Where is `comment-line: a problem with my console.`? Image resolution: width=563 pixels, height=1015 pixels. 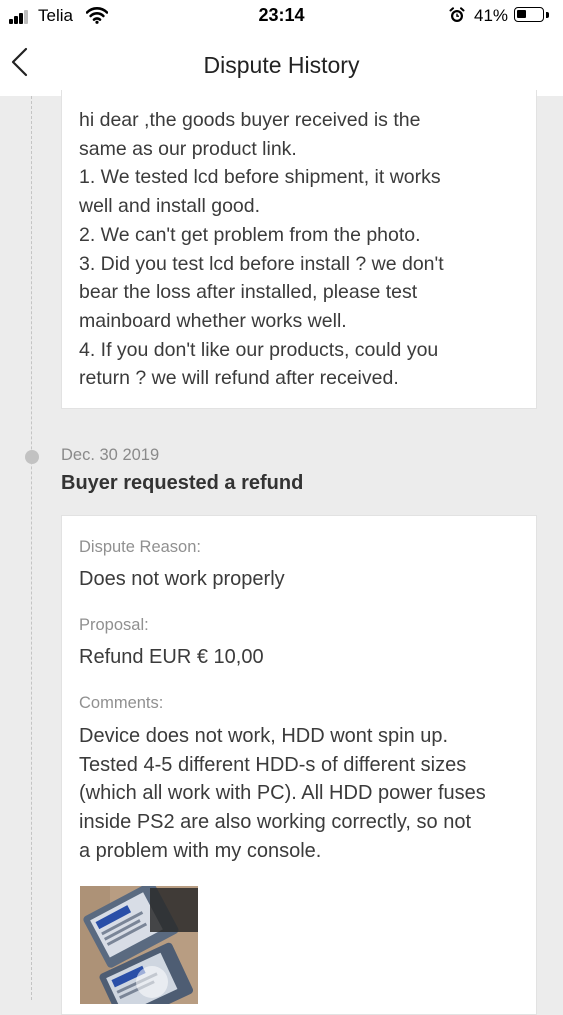
comment-line: a problem with my console. is located at coordinates (200, 850).